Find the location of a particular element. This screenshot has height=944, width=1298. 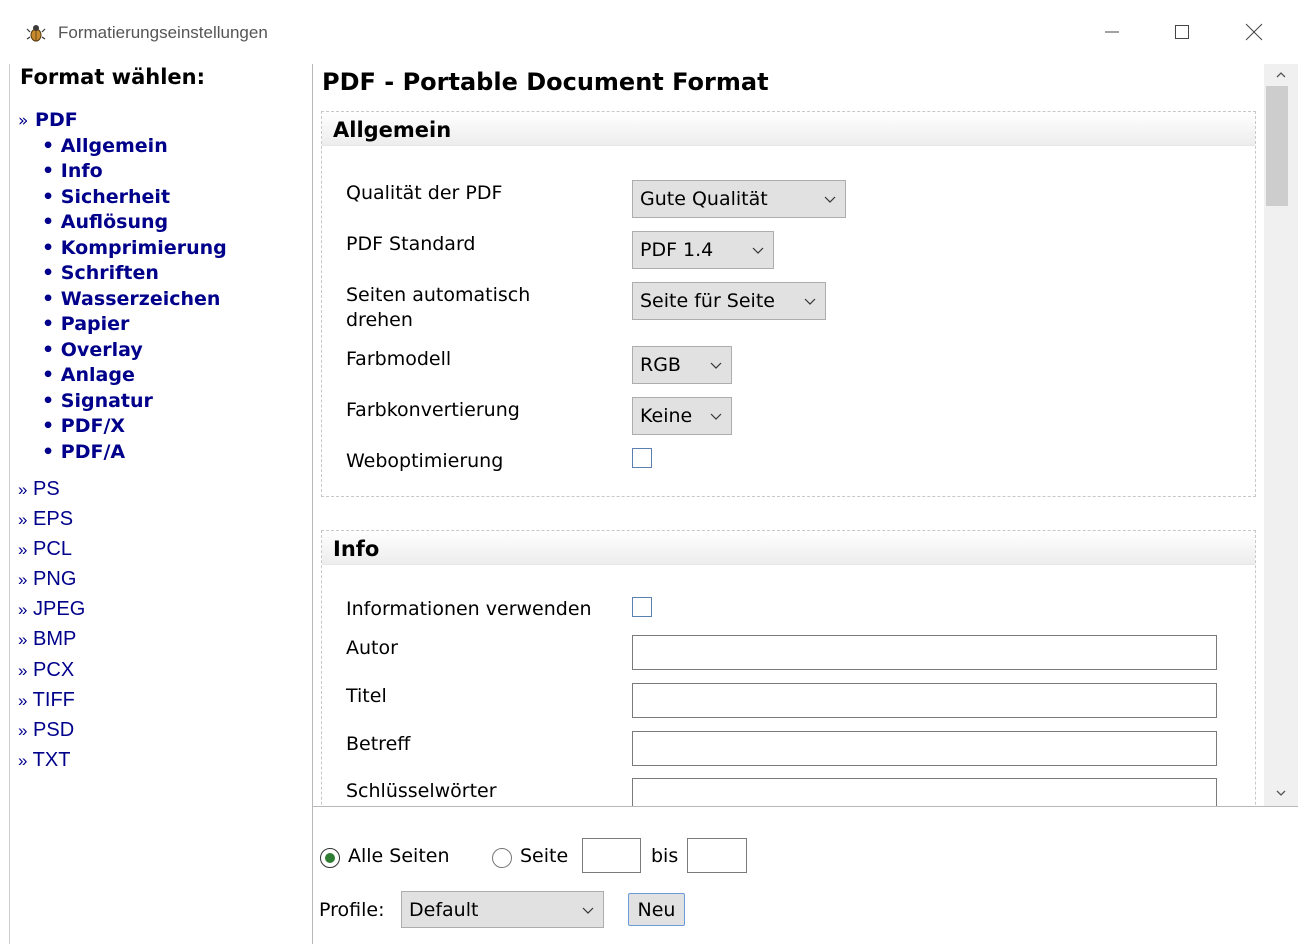

maximize-button is located at coordinates (1182, 32).